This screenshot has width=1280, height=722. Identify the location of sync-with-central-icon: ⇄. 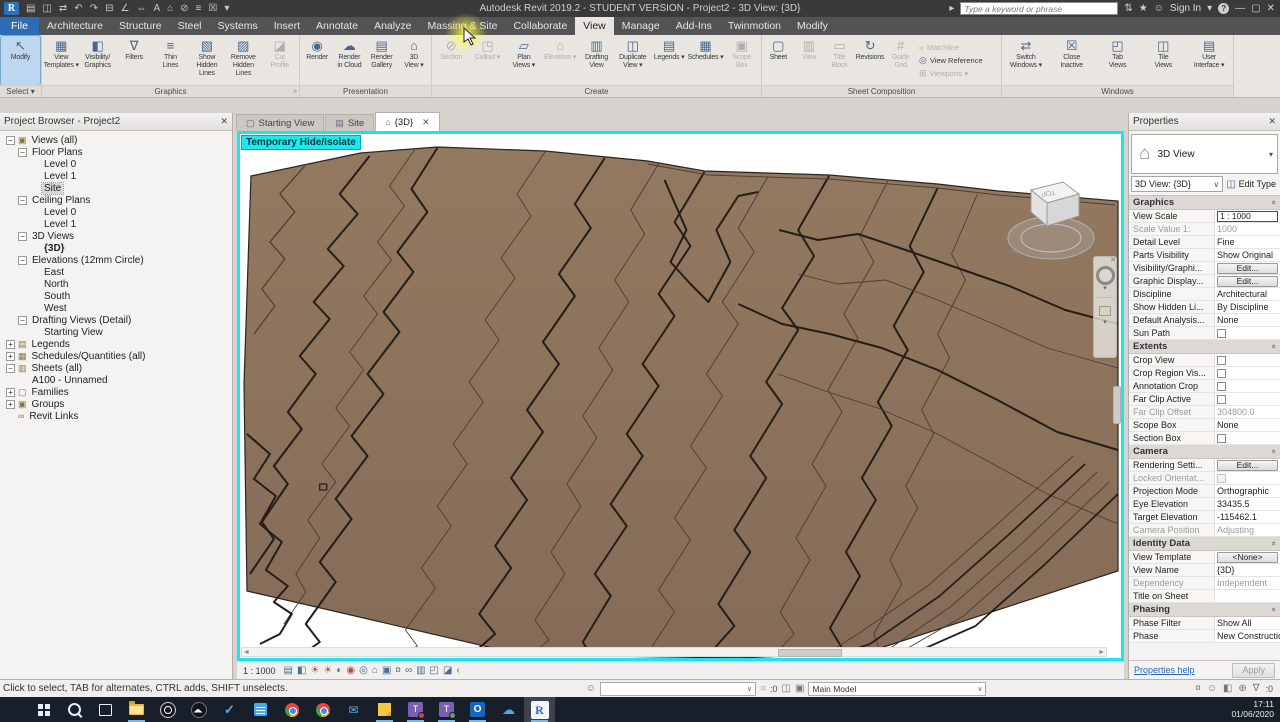
(63, 8).